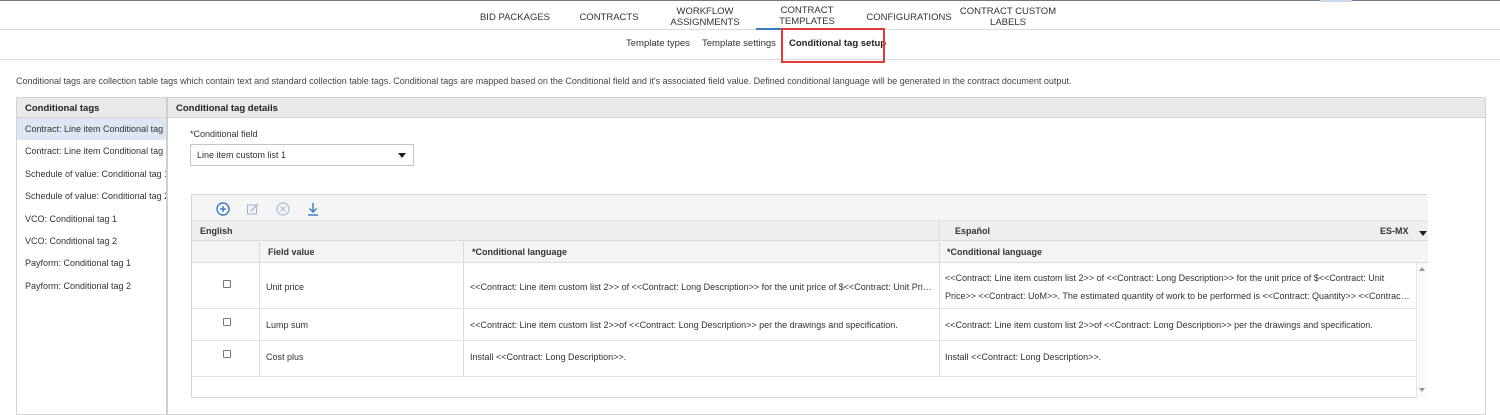 Image resolution: width=1500 pixels, height=415 pixels. What do you see at coordinates (91, 219) in the screenshot?
I see `tag-item: VCO: Conditional tag 1` at bounding box center [91, 219].